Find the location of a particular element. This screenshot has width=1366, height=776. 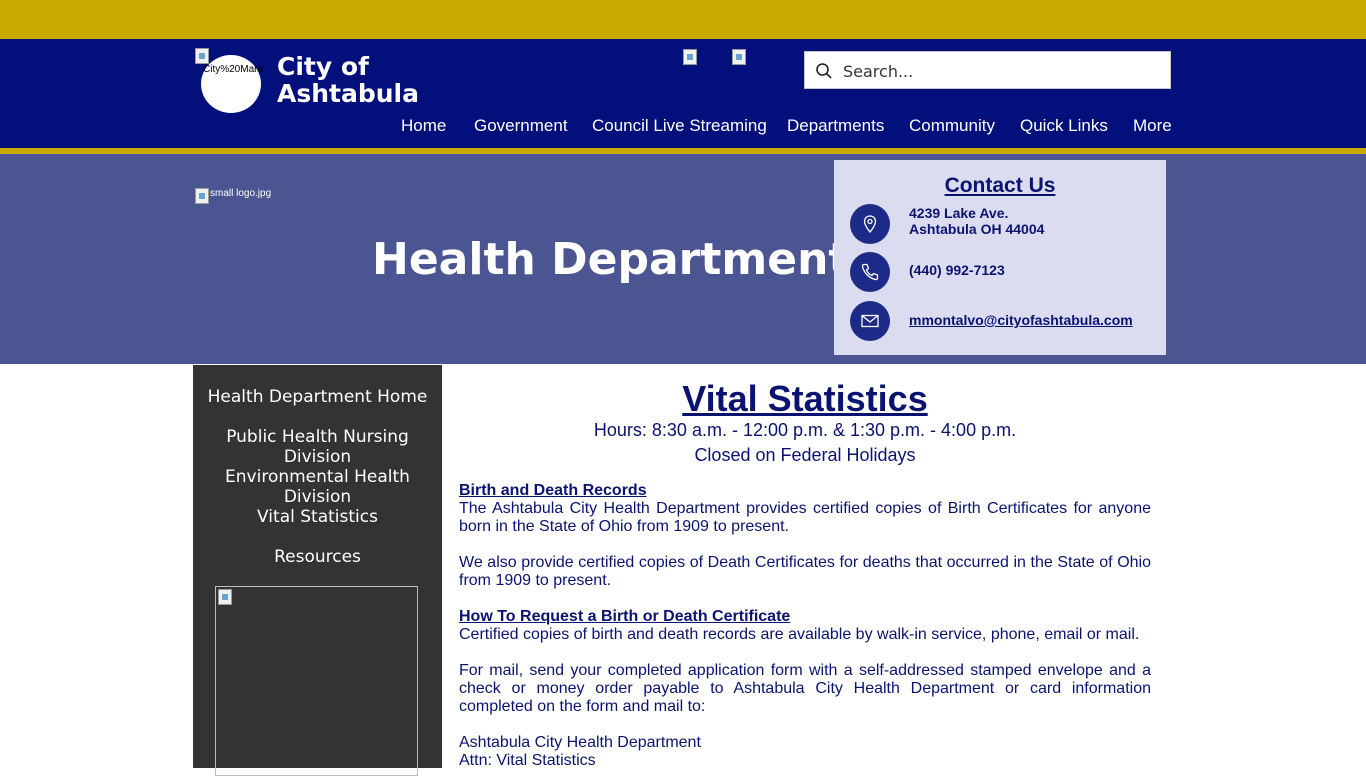

contact-address: 4239 Lake Ave. Ashtabula OH 44004 is located at coordinates (976, 221).